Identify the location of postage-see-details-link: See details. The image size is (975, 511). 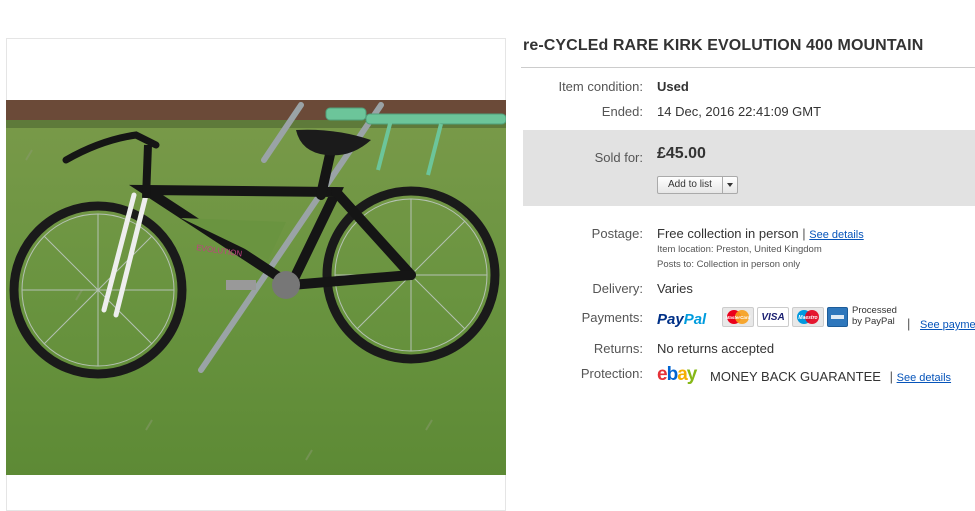
(836, 235).